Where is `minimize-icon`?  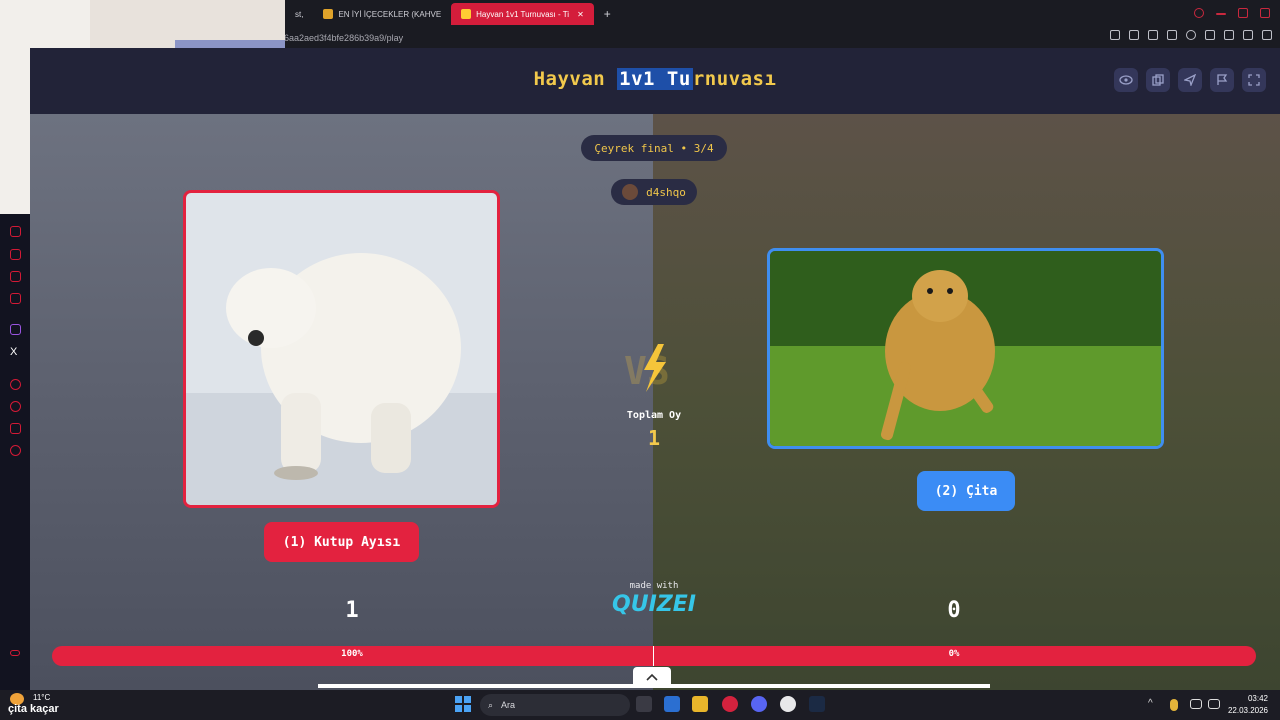
minimize-icon is located at coordinates (1221, 14).